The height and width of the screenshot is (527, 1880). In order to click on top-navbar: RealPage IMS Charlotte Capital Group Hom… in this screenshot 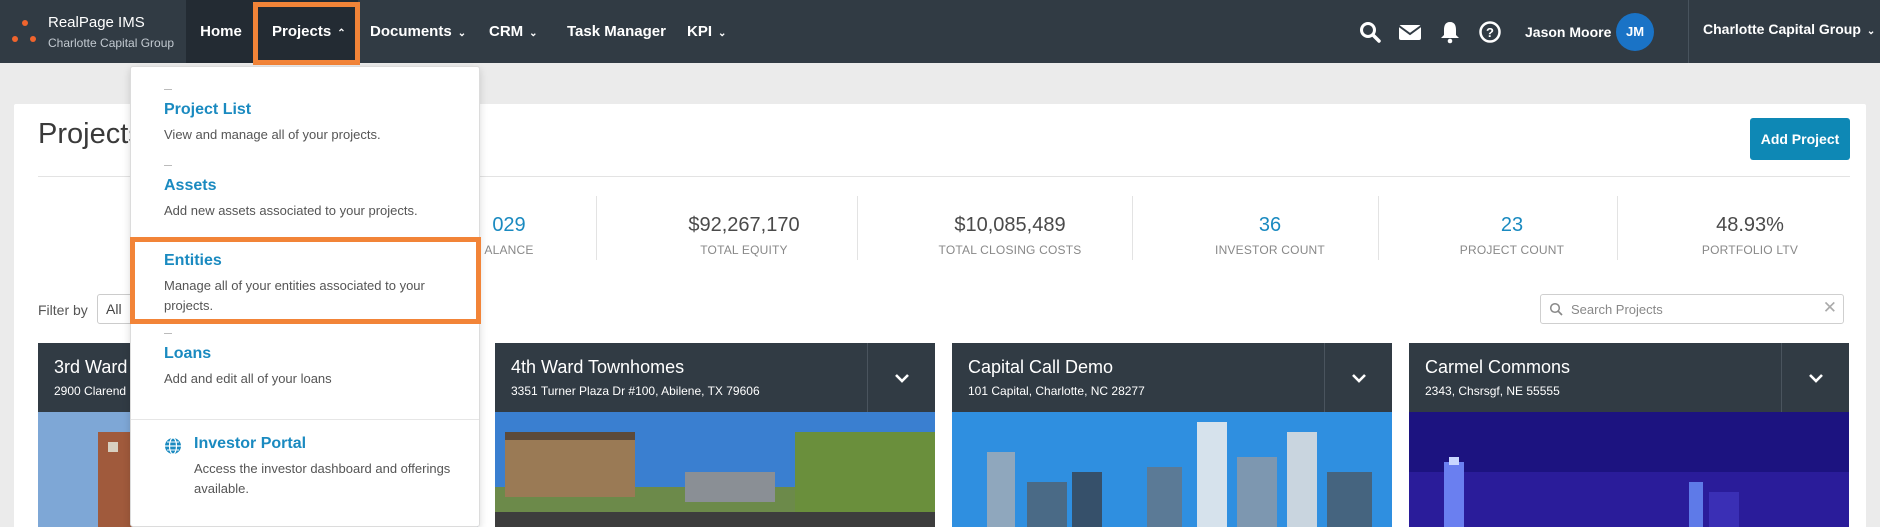, I will do `click(940, 31)`.